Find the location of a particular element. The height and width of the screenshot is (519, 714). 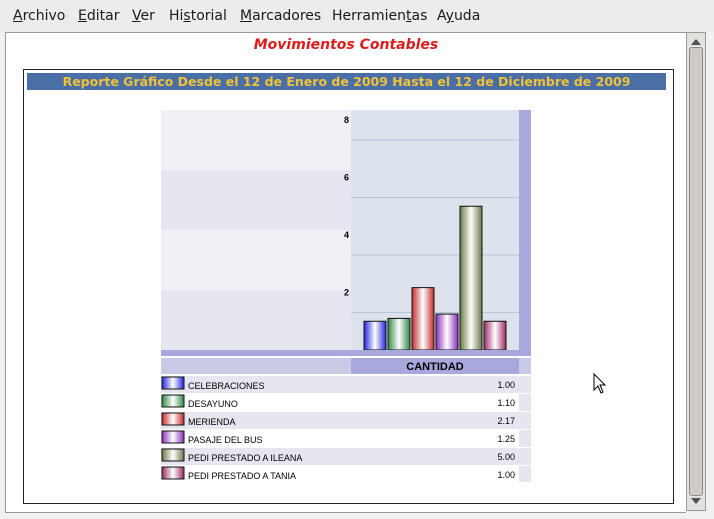

page-title: Movimientos Contables is located at coordinates (346, 45).